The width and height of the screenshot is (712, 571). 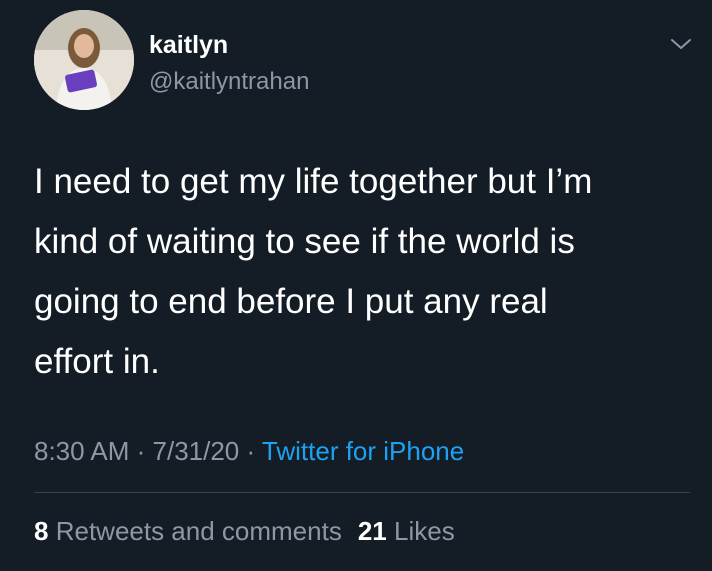 I want to click on avatar-photo, so click(x=84, y=60).